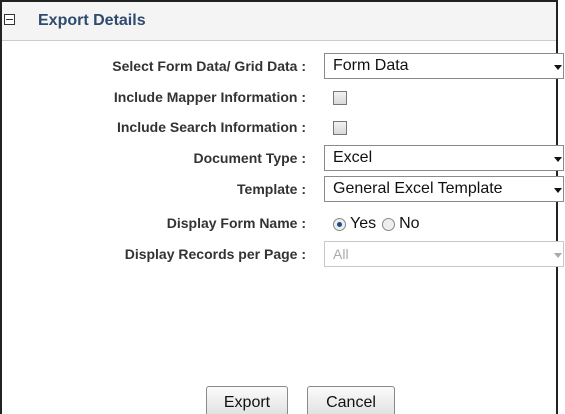 This screenshot has width=565, height=414. I want to click on records-per-page-label: Display Records per Page :, so click(215, 254).